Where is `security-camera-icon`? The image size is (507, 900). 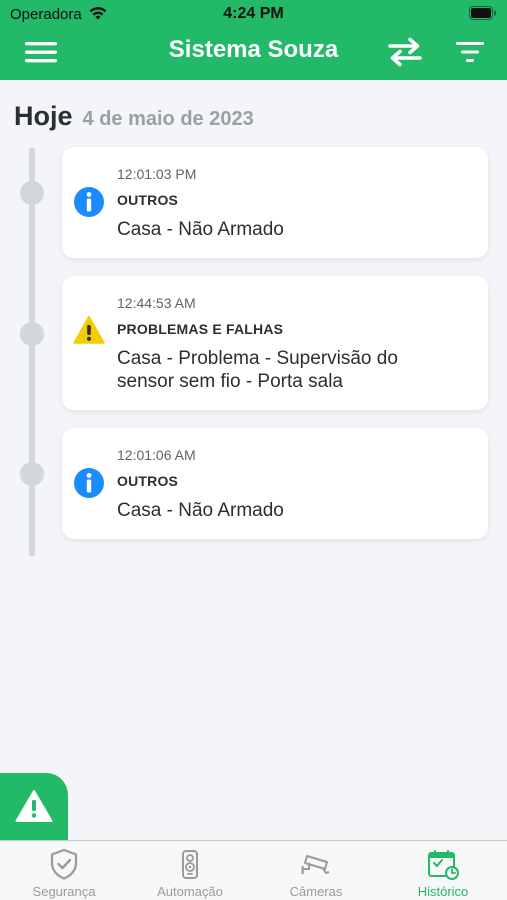
security-camera-icon is located at coordinates (316, 864).